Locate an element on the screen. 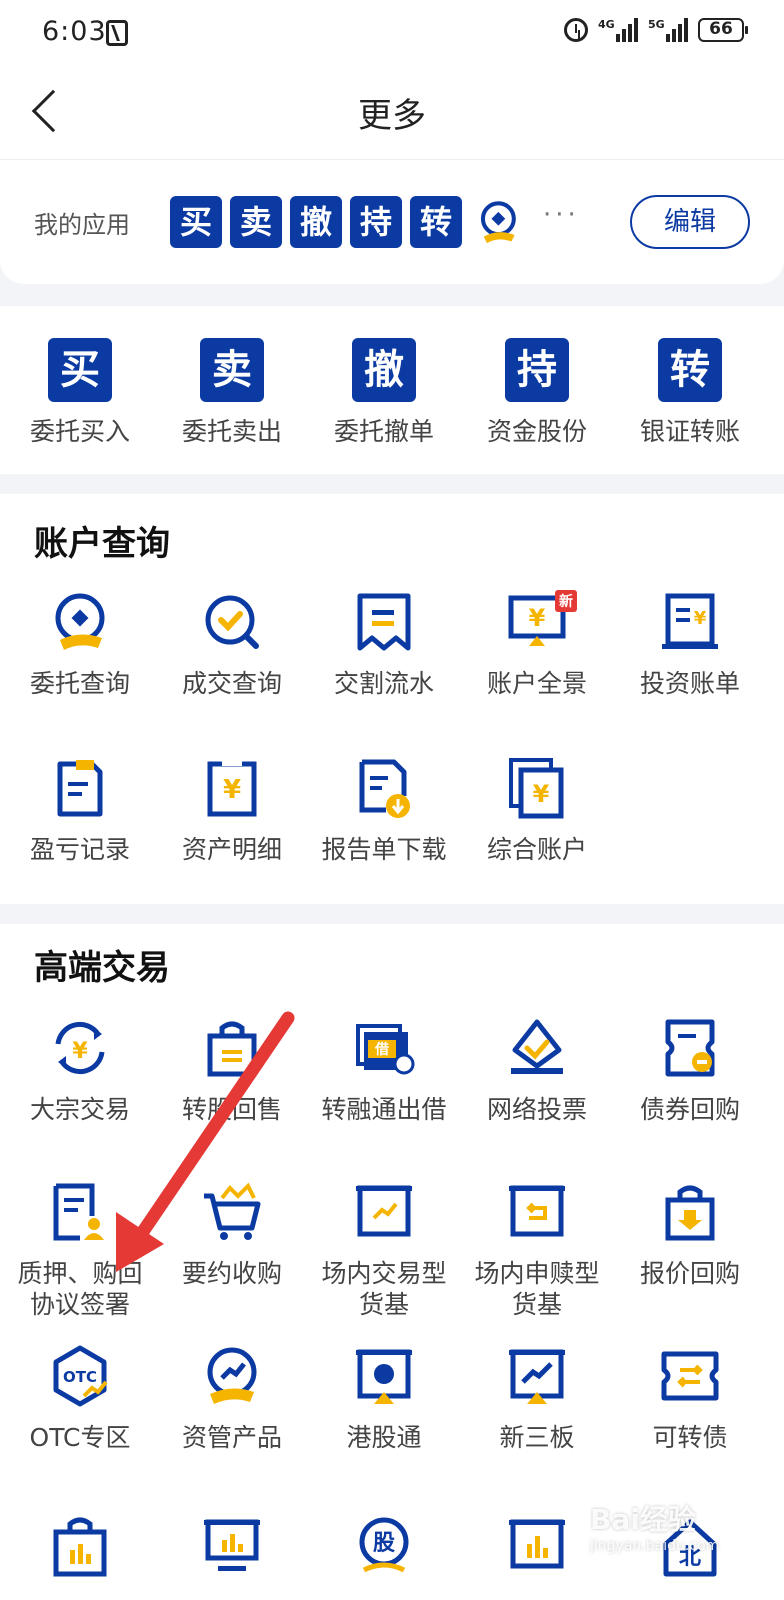 This screenshot has width=784, height=1600. svg-text: 借 is located at coordinates (381, 1049).